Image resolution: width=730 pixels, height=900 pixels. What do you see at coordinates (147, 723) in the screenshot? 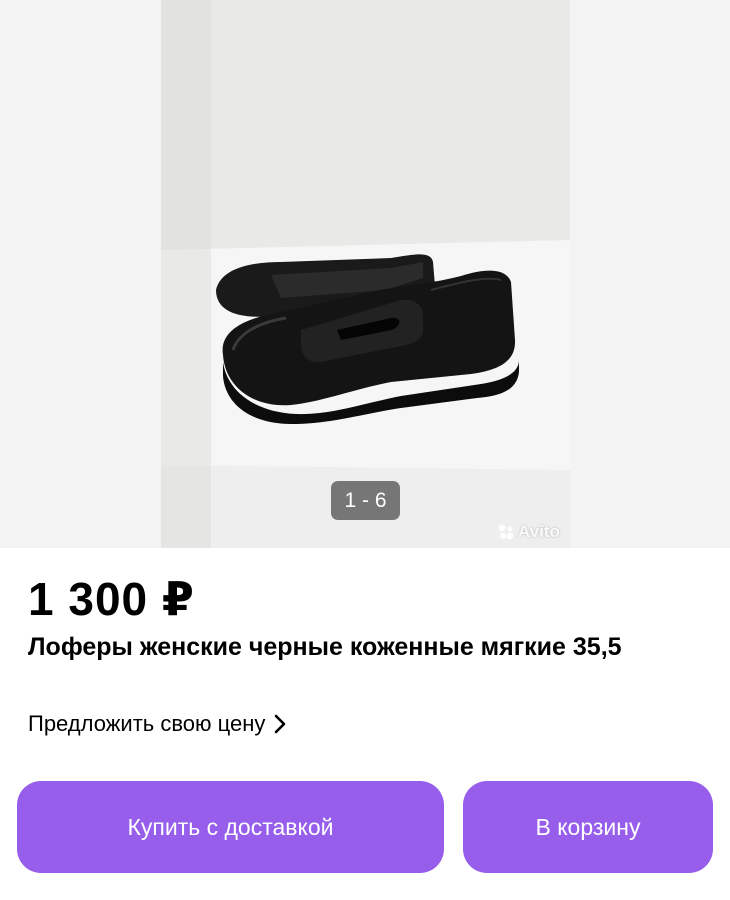
I see `offer-price-label: Предложить свою цену` at bounding box center [147, 723].